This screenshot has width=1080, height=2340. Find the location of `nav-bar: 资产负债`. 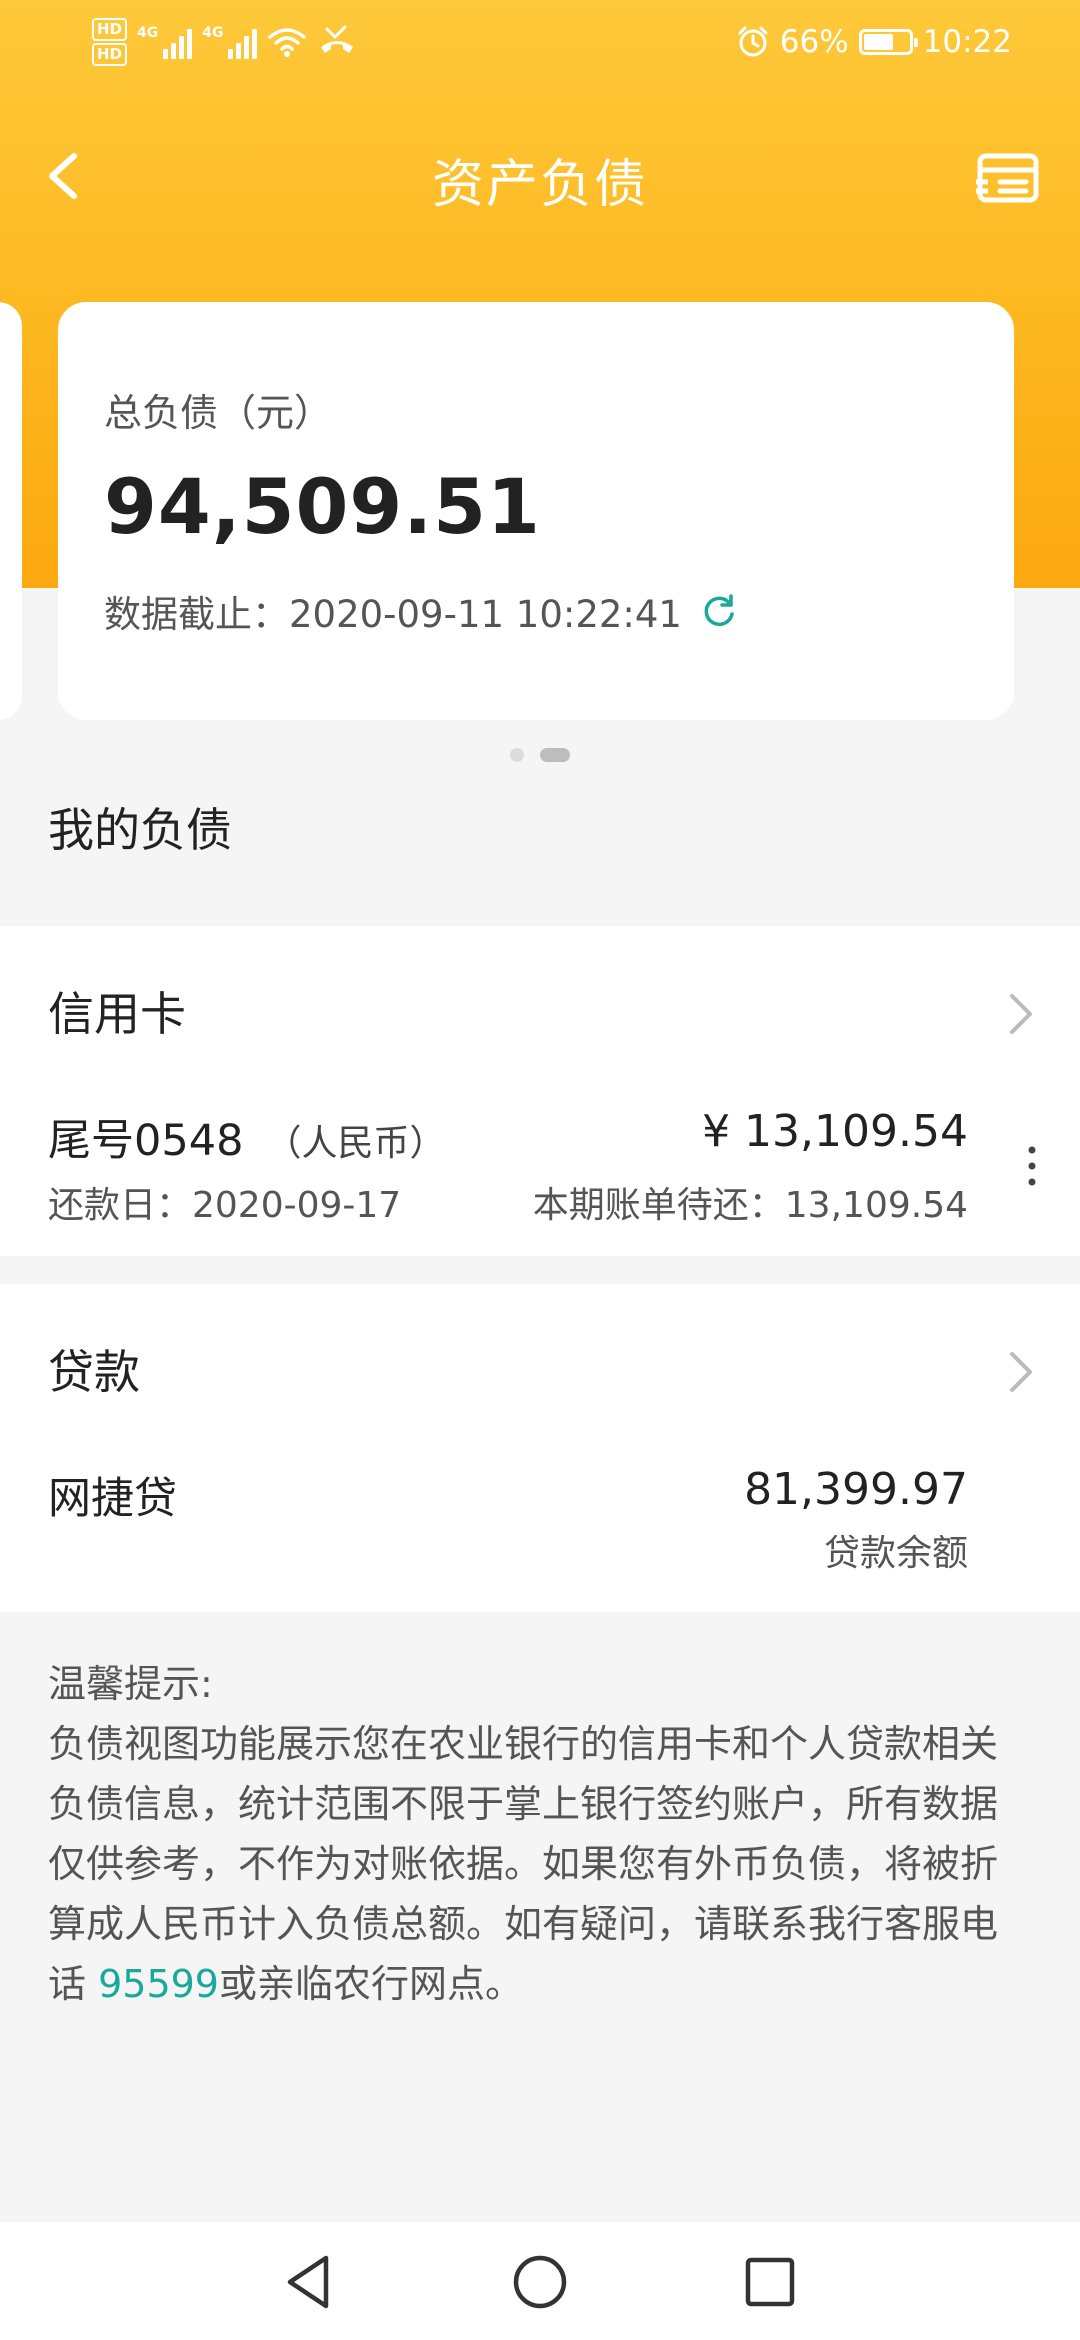

nav-bar: 资产负债 is located at coordinates (540, 175).